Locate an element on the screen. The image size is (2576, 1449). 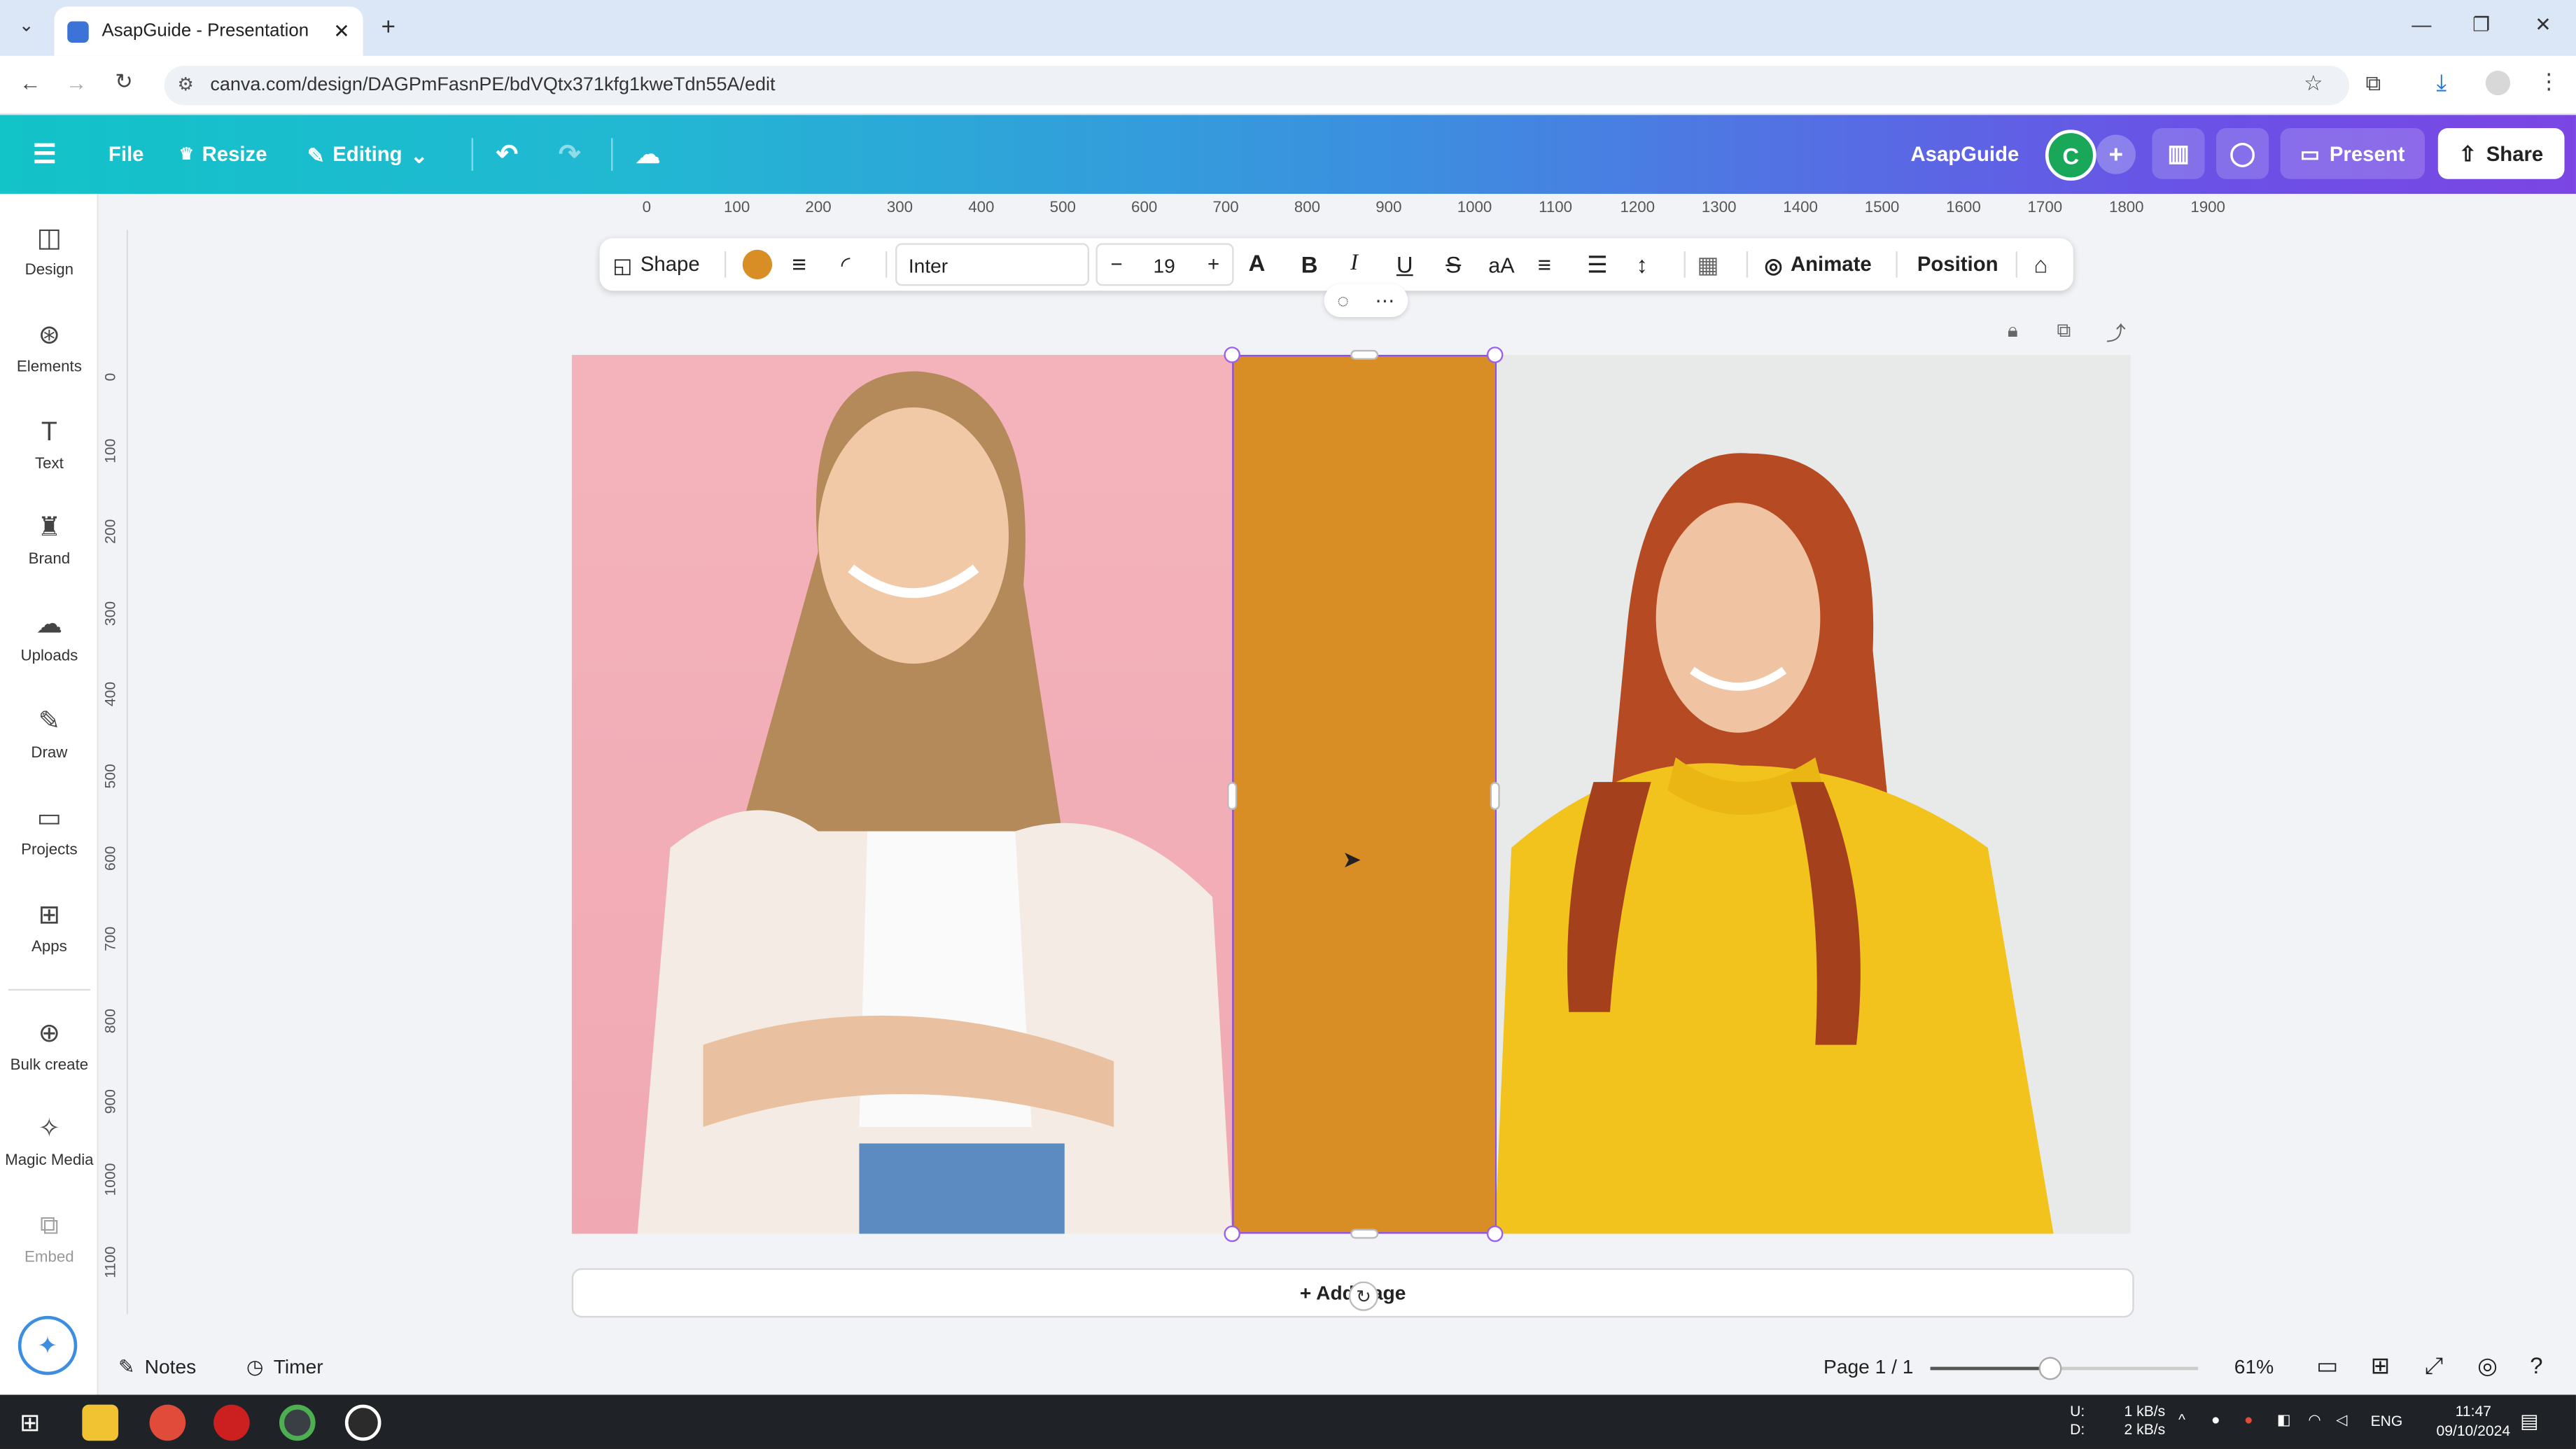
resize-handle-left is located at coordinates (1232, 796).